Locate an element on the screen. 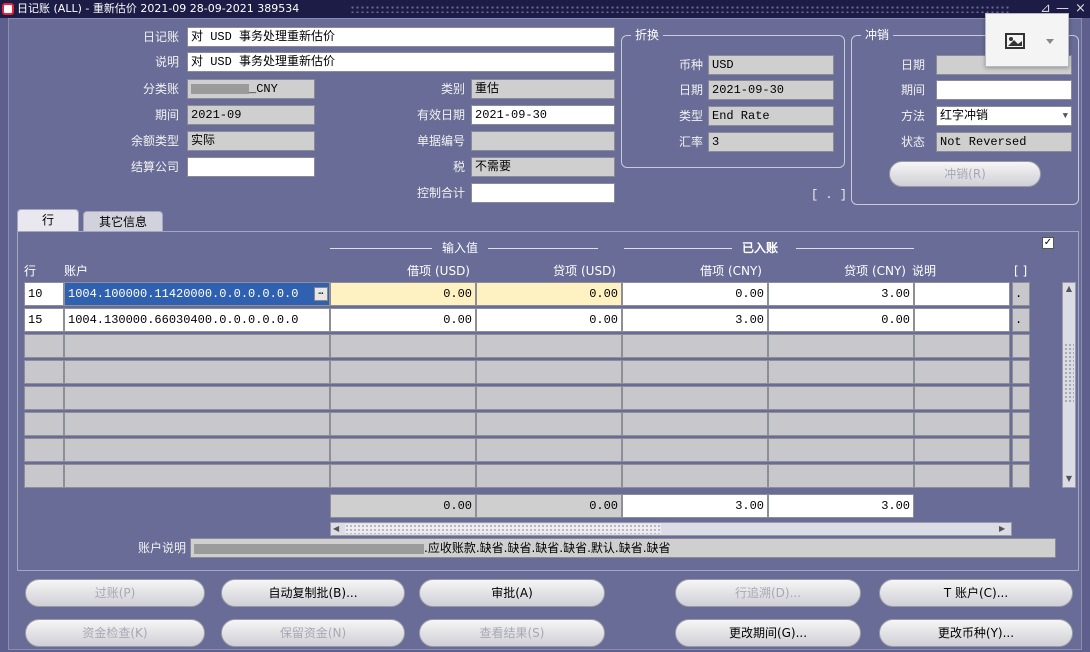 Image resolution: width=1090 pixels, height=652 pixels. balance-type-field: 实际 is located at coordinates (251, 141).